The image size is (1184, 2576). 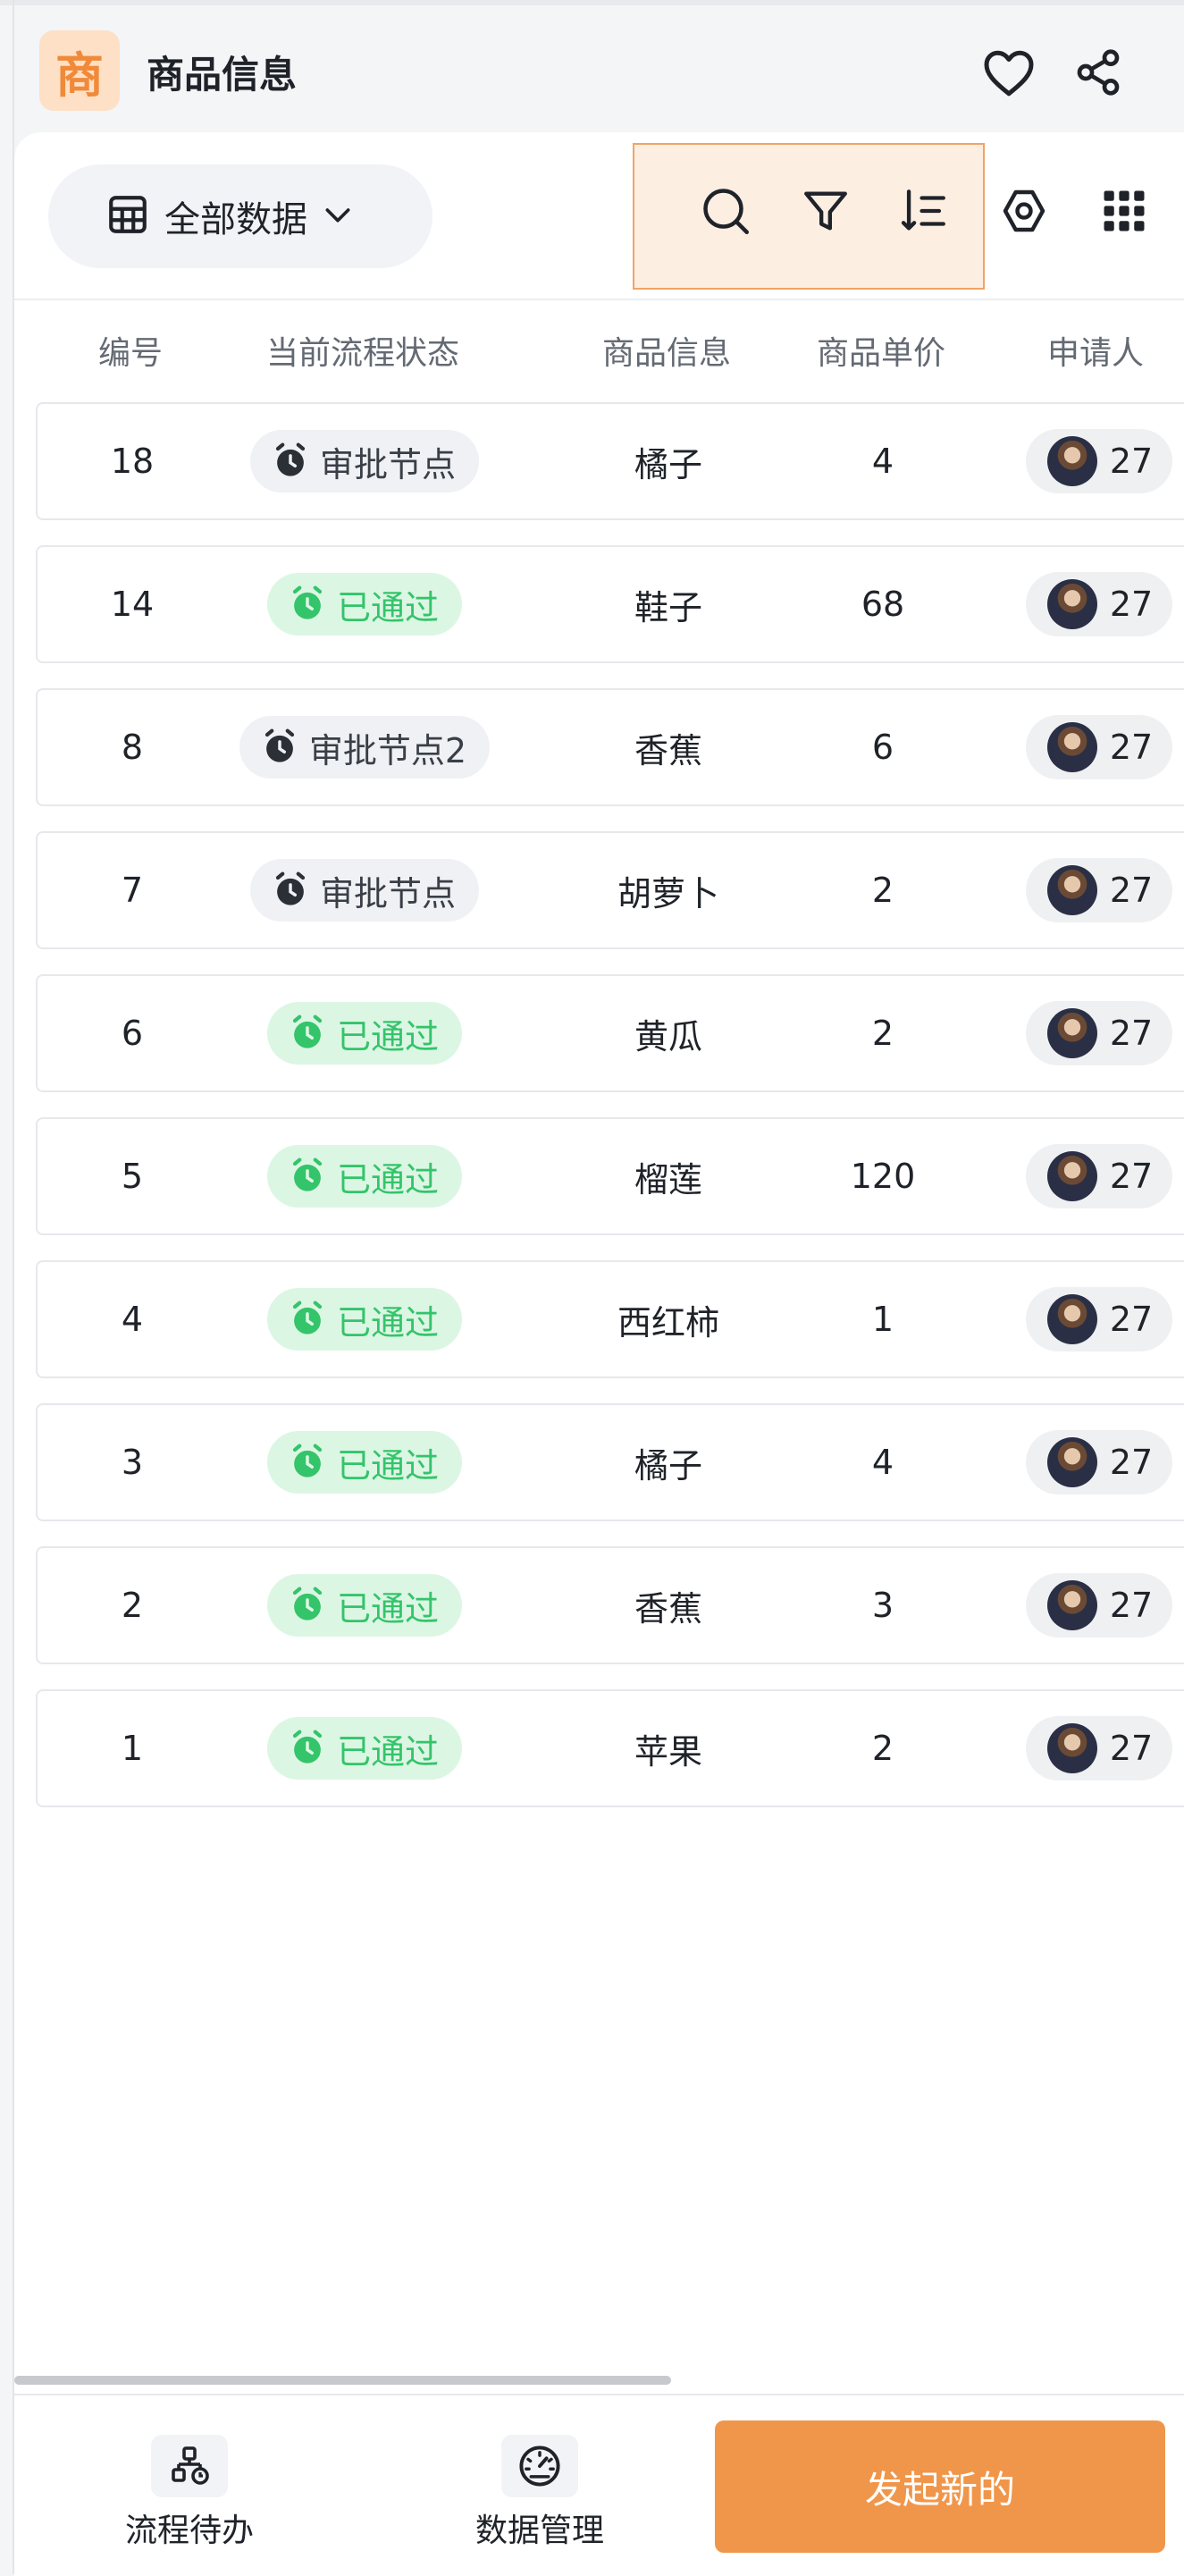 I want to click on table-row: 14 已通过 鞋子 68 27, so click(x=610, y=604).